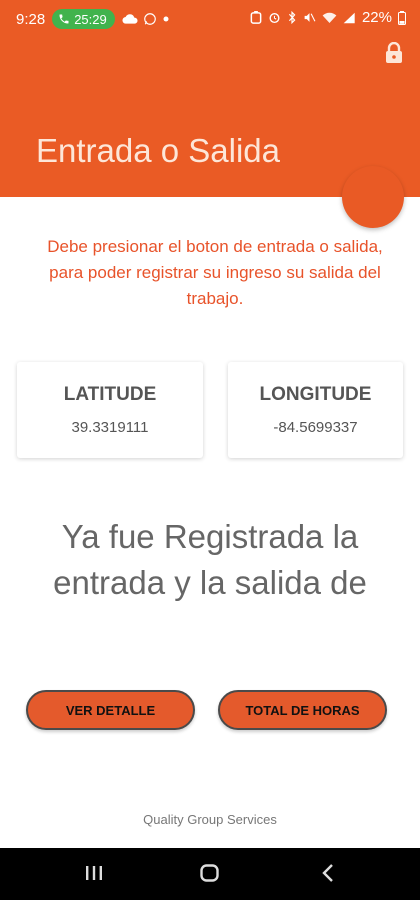 Image resolution: width=420 pixels, height=900 pixels. What do you see at coordinates (315, 410) in the screenshot?
I see `longitude-card: LONGITUDE -84.5699337` at bounding box center [315, 410].